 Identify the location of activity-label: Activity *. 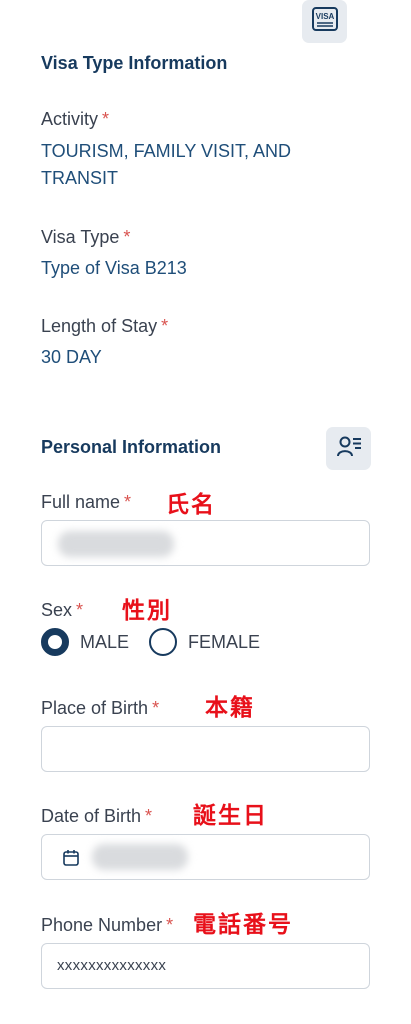
(75, 119).